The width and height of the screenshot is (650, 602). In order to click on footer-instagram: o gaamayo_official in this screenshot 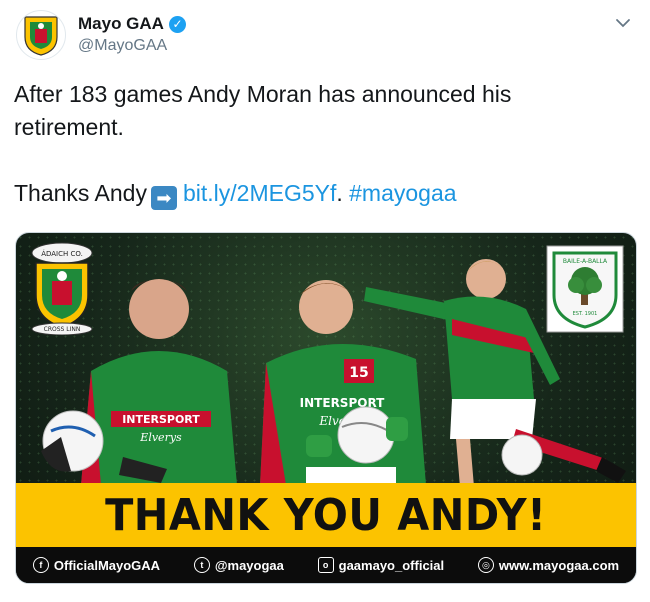, I will do `click(381, 565)`.